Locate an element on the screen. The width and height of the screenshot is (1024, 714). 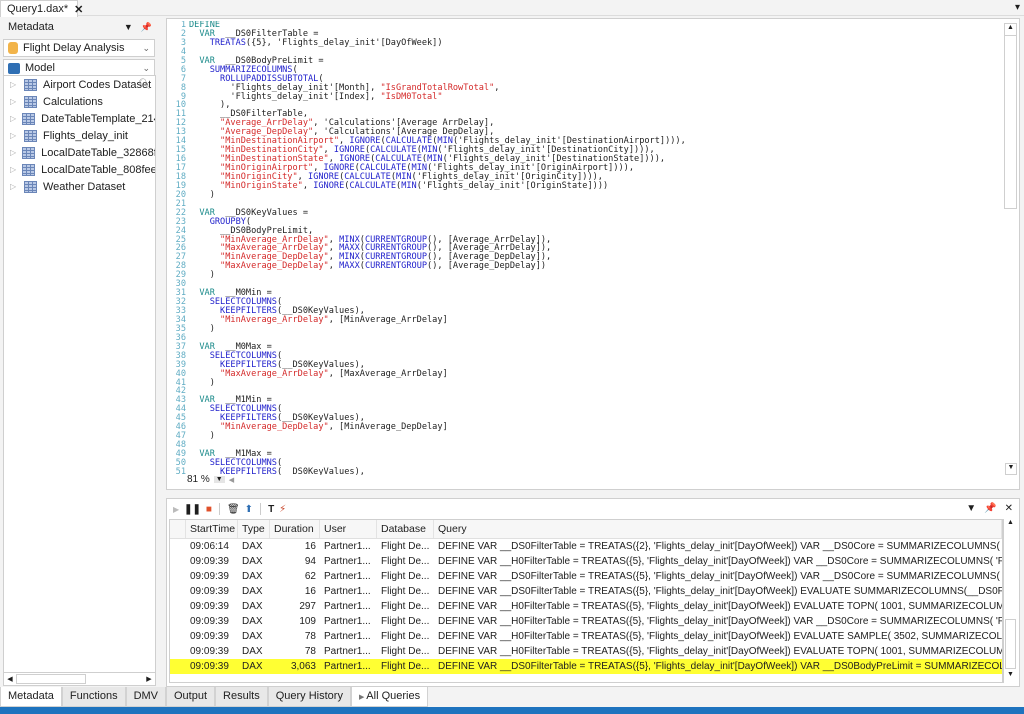
clear-filter-icon: ⚡︎ is located at coordinates (282, 509).